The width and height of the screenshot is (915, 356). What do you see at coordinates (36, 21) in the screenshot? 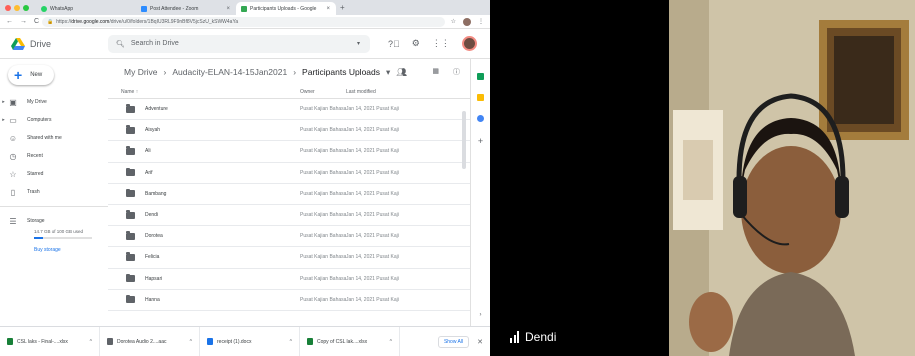
I see `reload-icon: C` at bounding box center [36, 21].